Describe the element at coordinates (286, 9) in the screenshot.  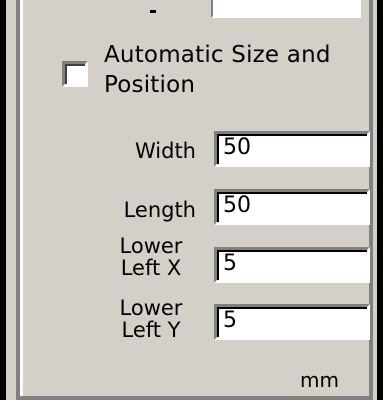
I see `clipped-input` at that location.